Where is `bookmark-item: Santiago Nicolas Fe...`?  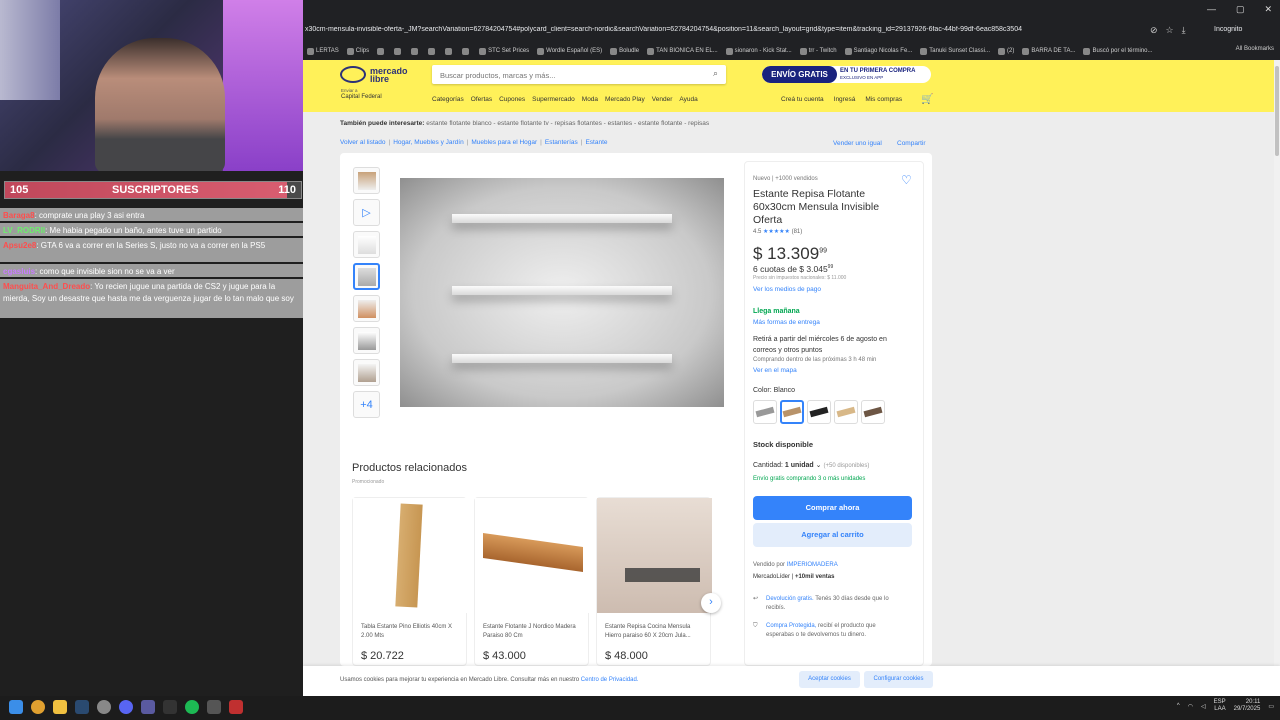 bookmark-item: Santiago Nicolas Fe... is located at coordinates (879, 51).